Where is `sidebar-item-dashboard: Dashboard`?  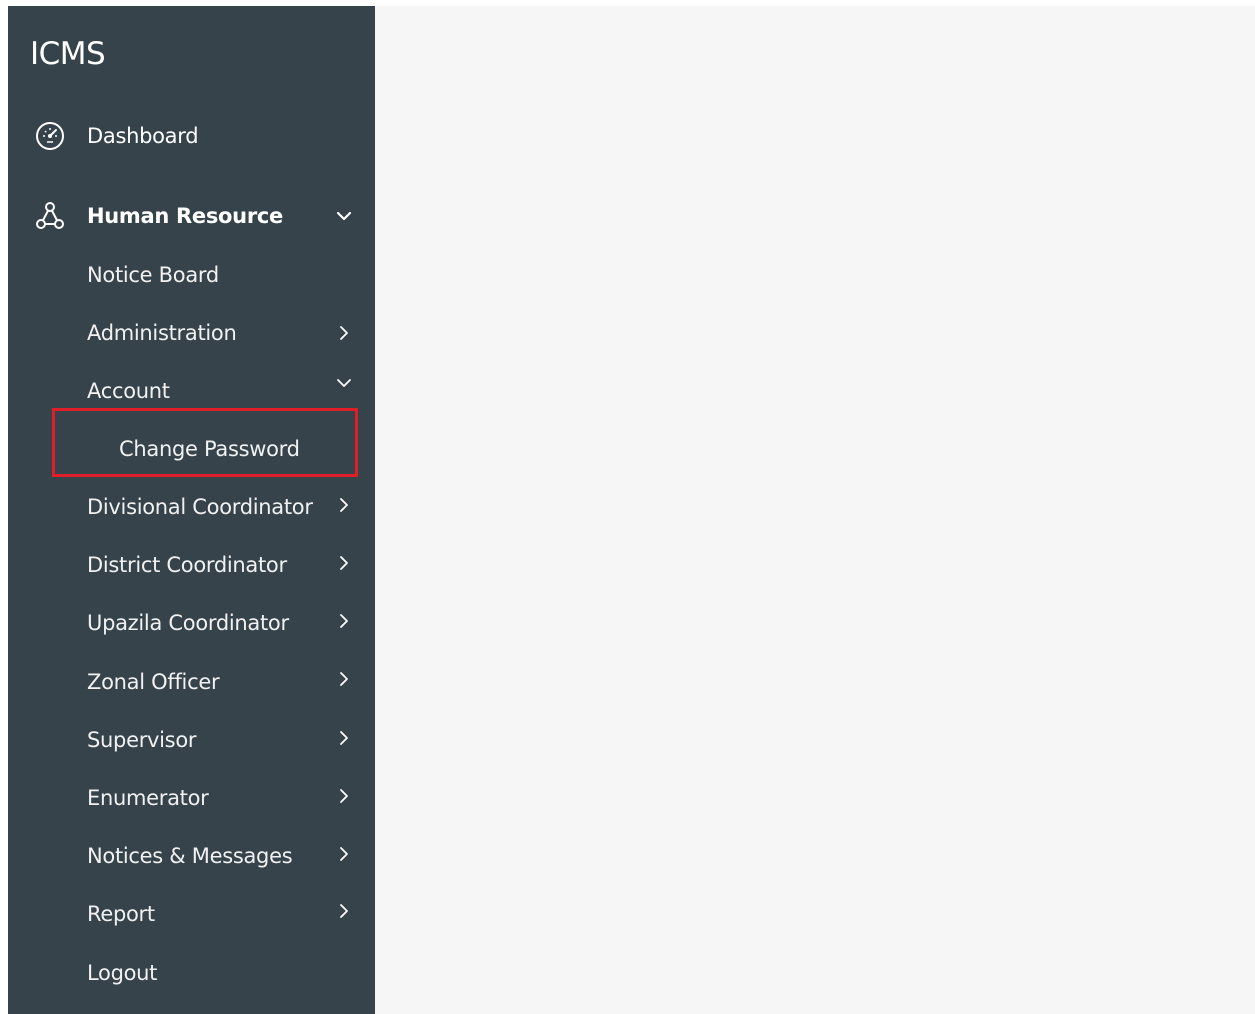 sidebar-item-dashboard: Dashboard is located at coordinates (191, 136).